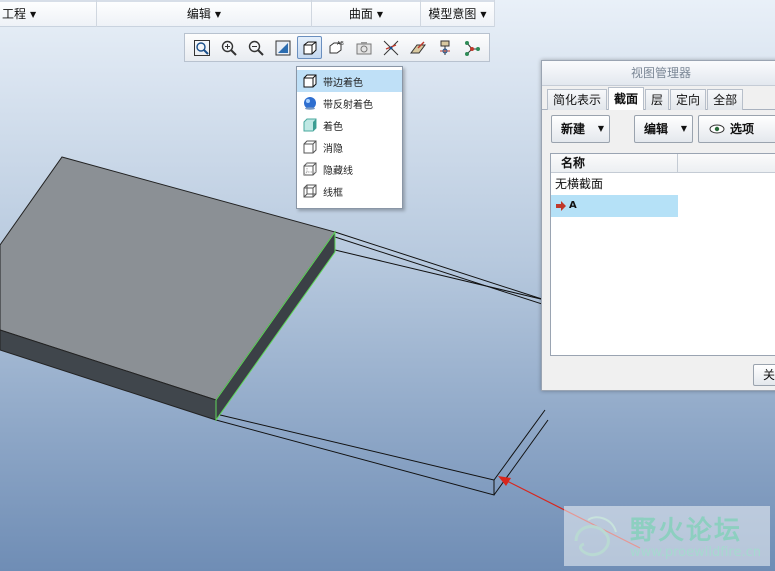 The image size is (775, 571). I want to click on zoom-out-icon, so click(256, 48).